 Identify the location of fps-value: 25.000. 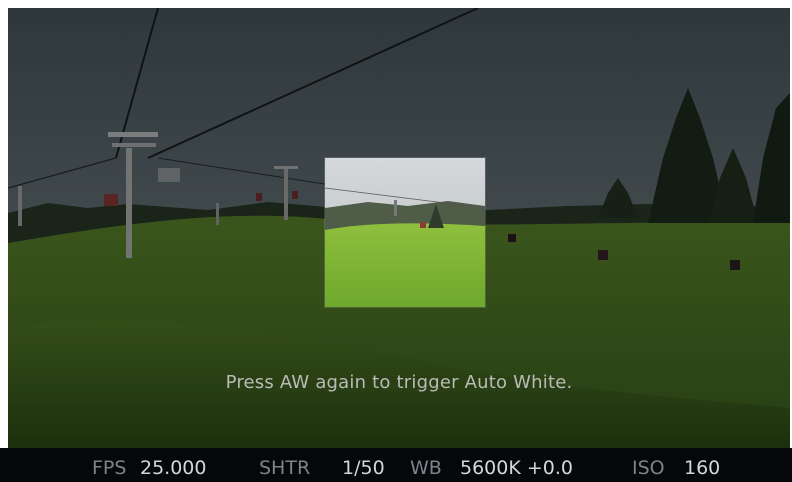
(173, 468).